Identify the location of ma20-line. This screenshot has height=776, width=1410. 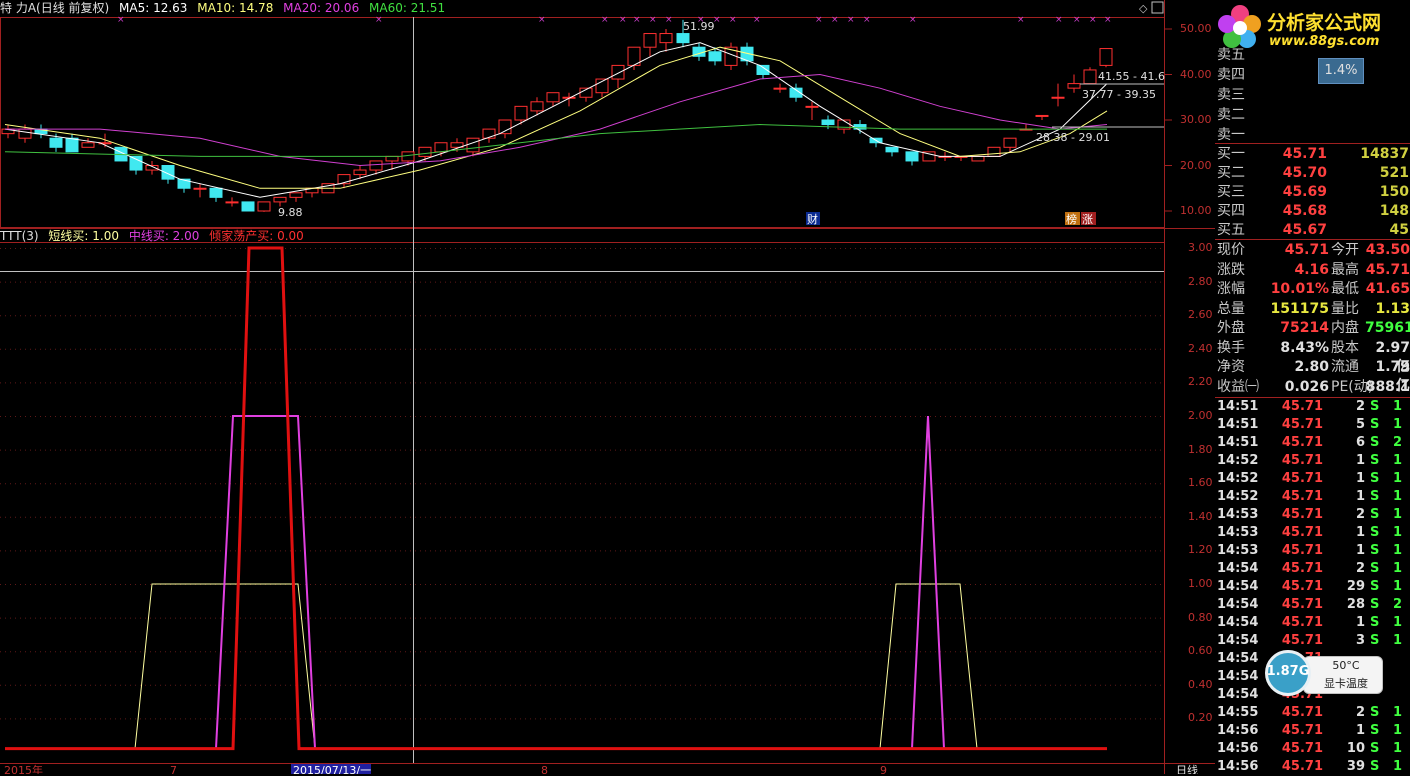
(556, 120).